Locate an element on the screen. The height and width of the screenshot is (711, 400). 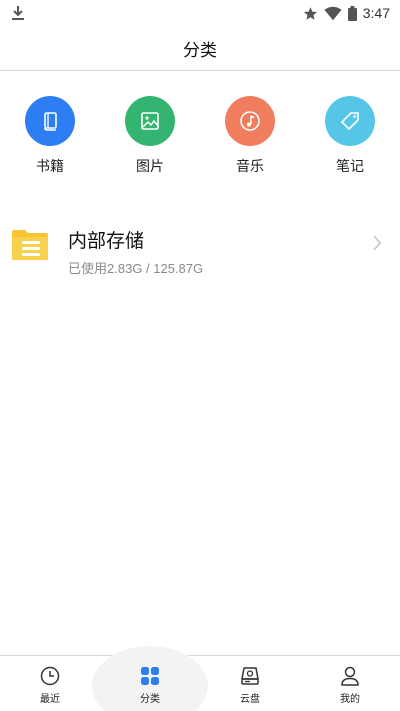
category-music: 音乐 is located at coordinates (250, 141).